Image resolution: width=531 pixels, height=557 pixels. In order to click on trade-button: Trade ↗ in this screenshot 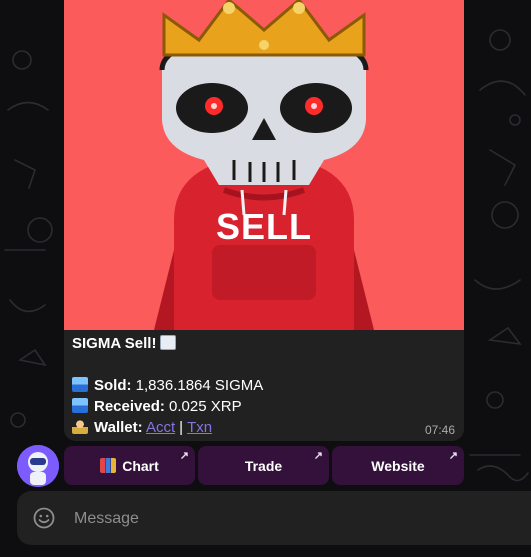, I will do `click(263, 465)`.